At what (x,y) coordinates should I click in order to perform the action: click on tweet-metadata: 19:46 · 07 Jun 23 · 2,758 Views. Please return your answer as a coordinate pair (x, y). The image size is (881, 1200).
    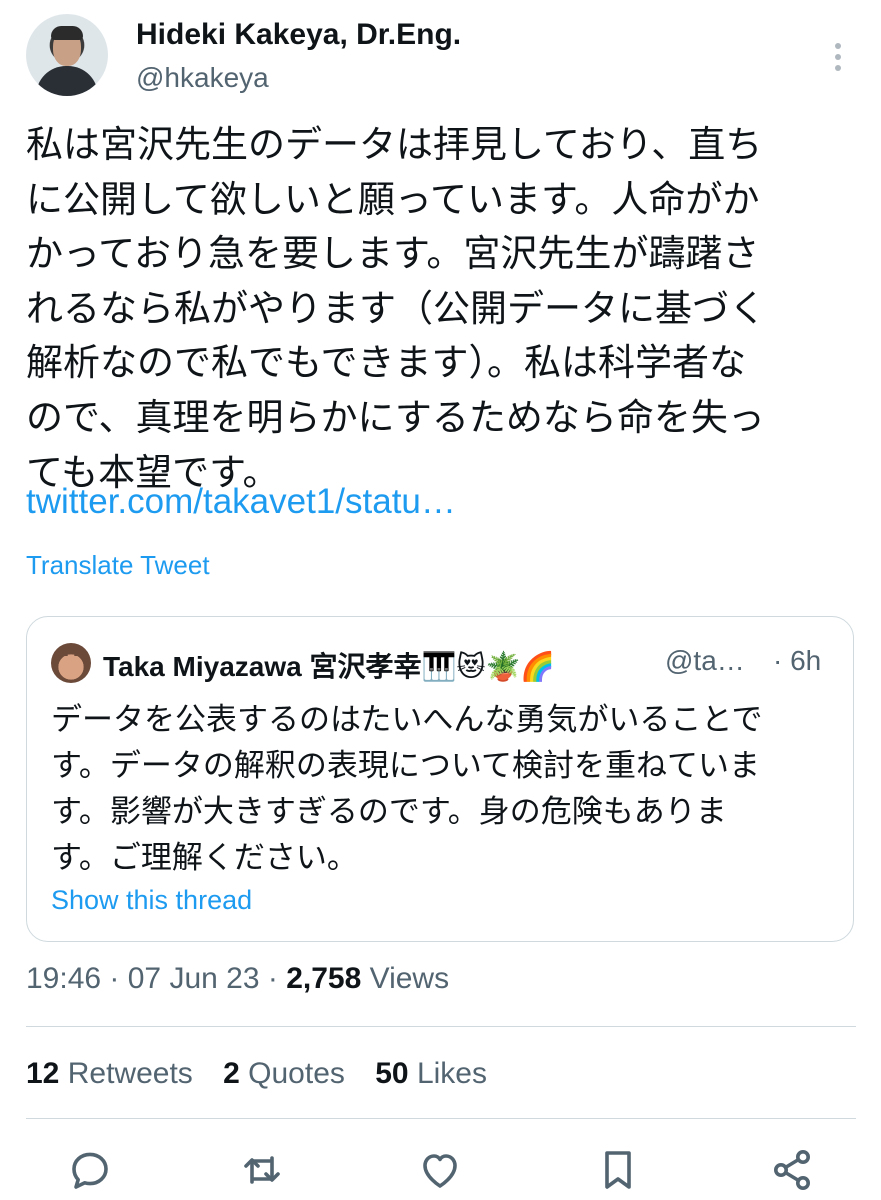
    Looking at the image, I should click on (237, 979).